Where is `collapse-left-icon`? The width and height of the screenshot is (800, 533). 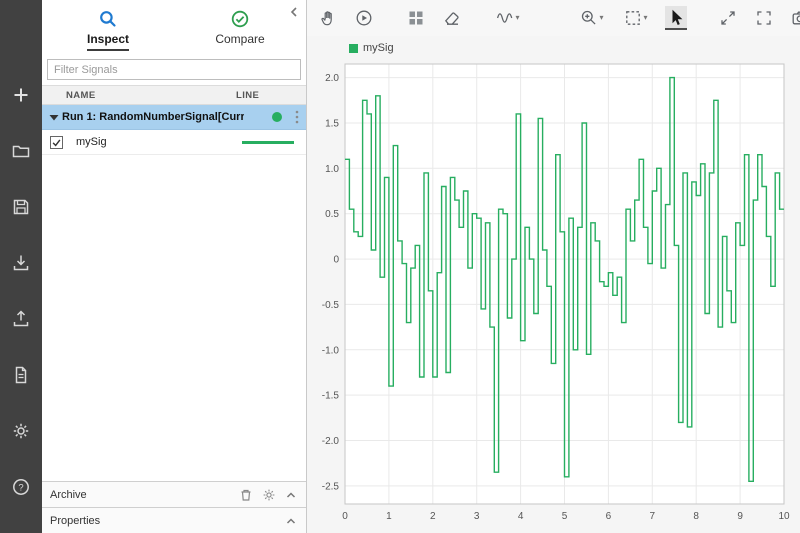 collapse-left-icon is located at coordinates (294, 12).